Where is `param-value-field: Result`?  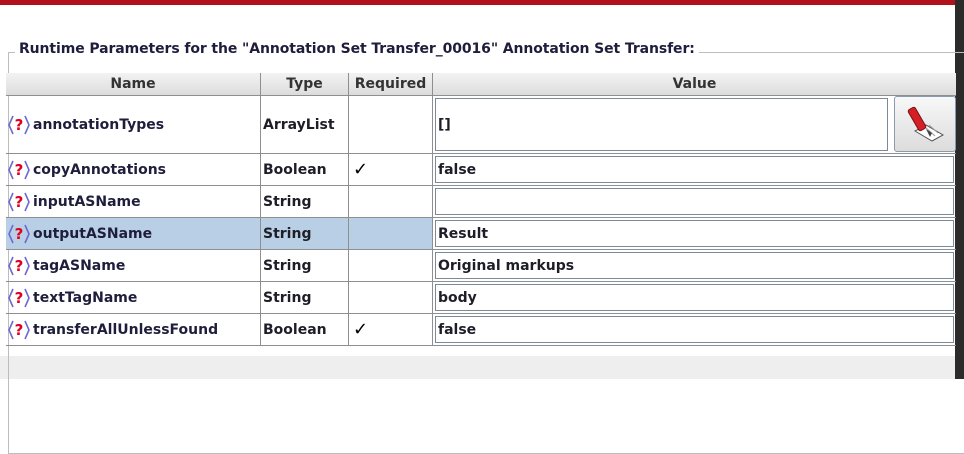 param-value-field: Result is located at coordinates (694, 233).